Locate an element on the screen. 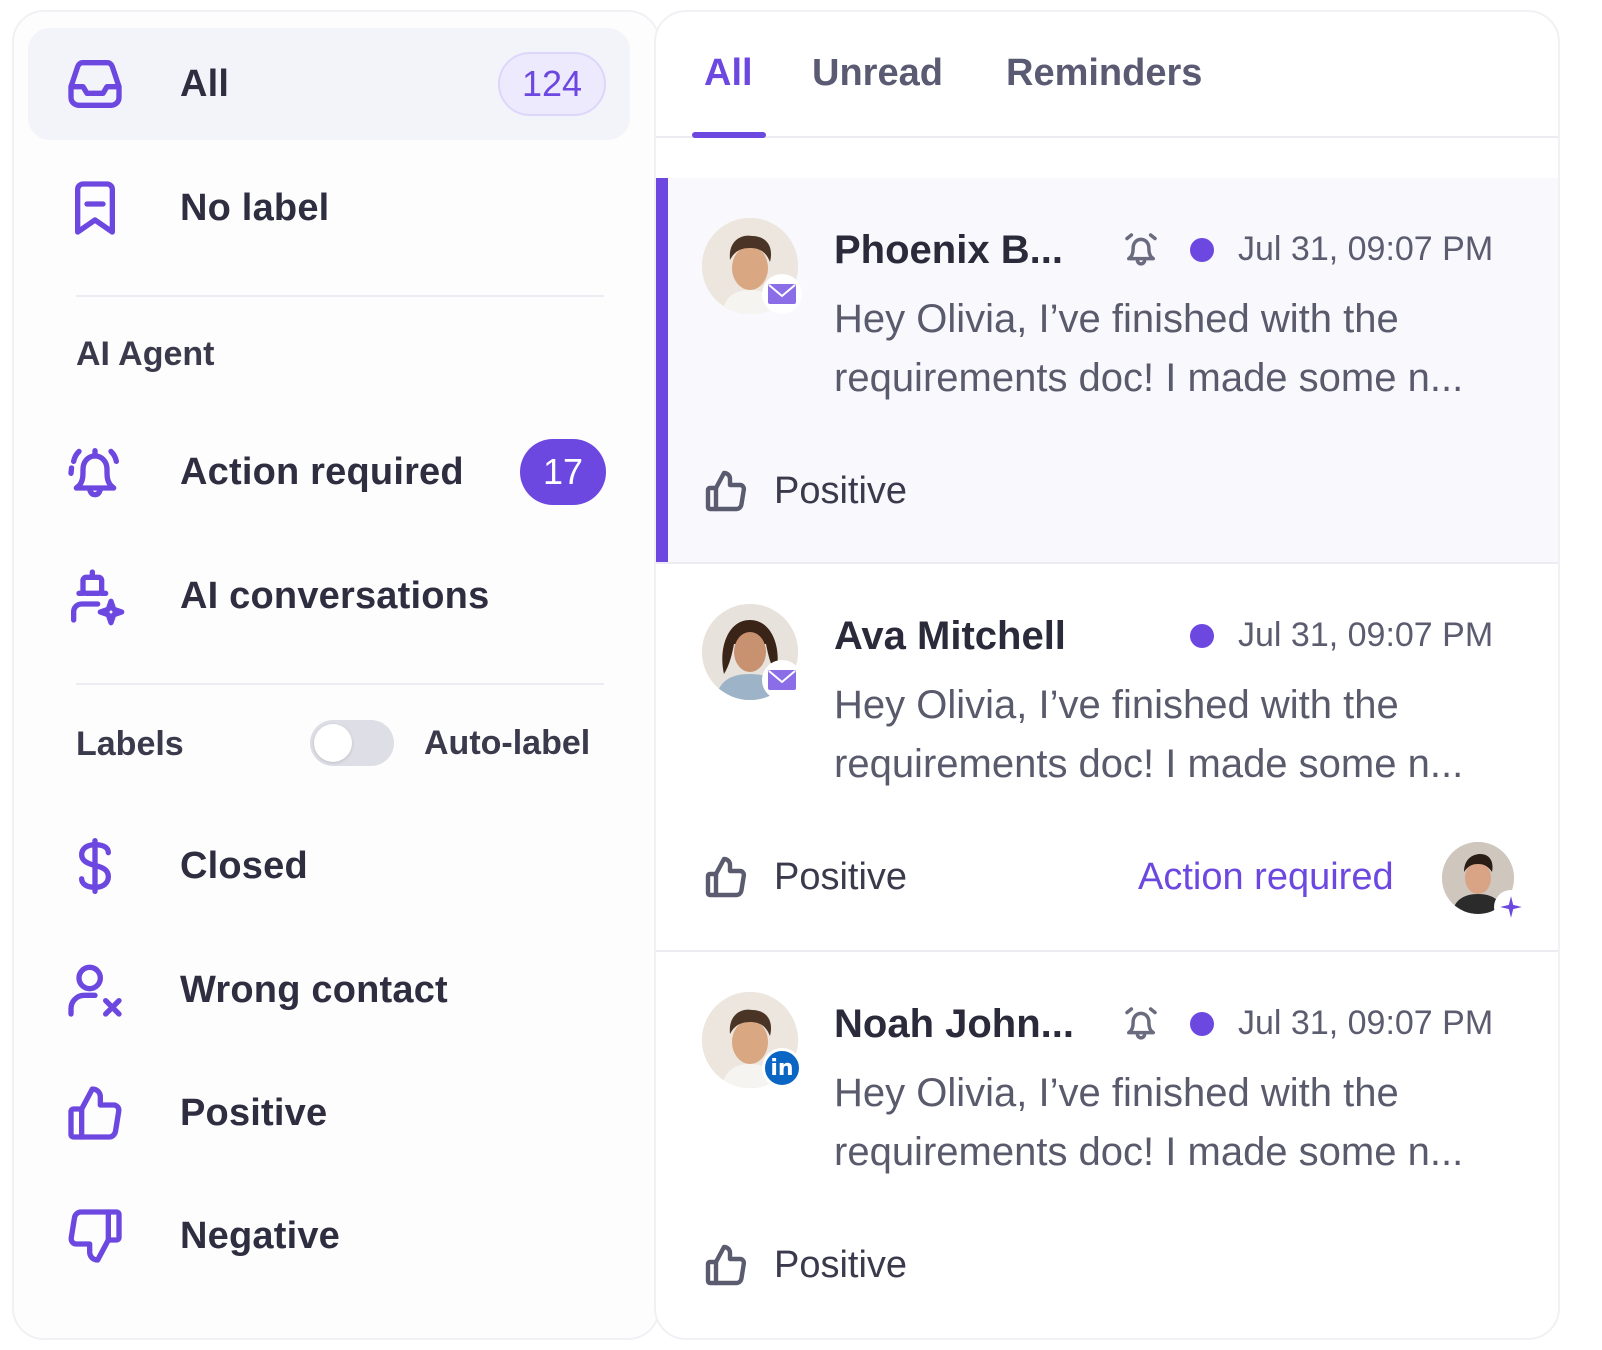  sidebar-item-label: Action required is located at coordinates (322, 471).